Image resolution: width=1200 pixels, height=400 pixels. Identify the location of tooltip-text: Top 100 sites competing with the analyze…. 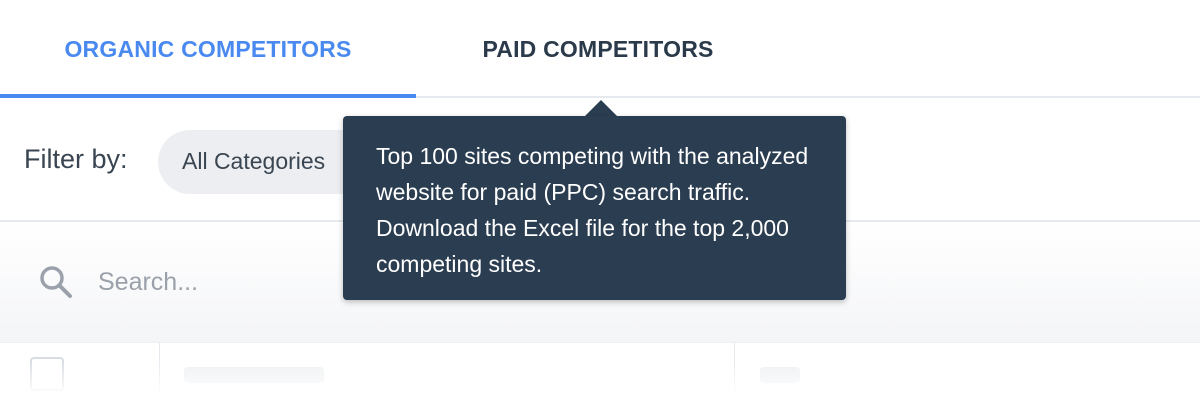
(592, 210).